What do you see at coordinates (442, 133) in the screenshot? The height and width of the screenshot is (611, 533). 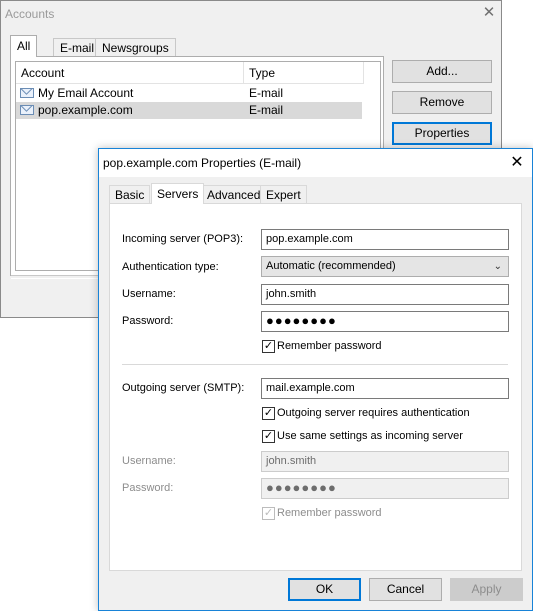 I see `properties-button: Properties` at bounding box center [442, 133].